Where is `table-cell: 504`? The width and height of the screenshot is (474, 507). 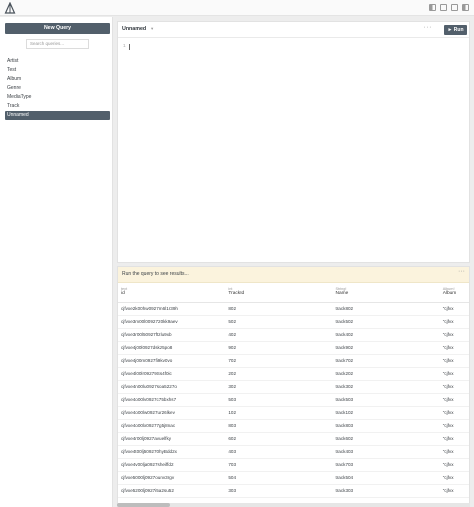
table-cell: 504 is located at coordinates (279, 478).